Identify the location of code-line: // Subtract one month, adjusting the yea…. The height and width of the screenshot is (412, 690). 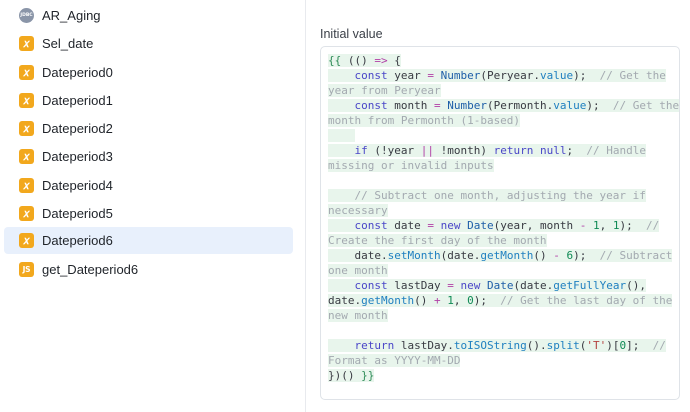
(503, 195).